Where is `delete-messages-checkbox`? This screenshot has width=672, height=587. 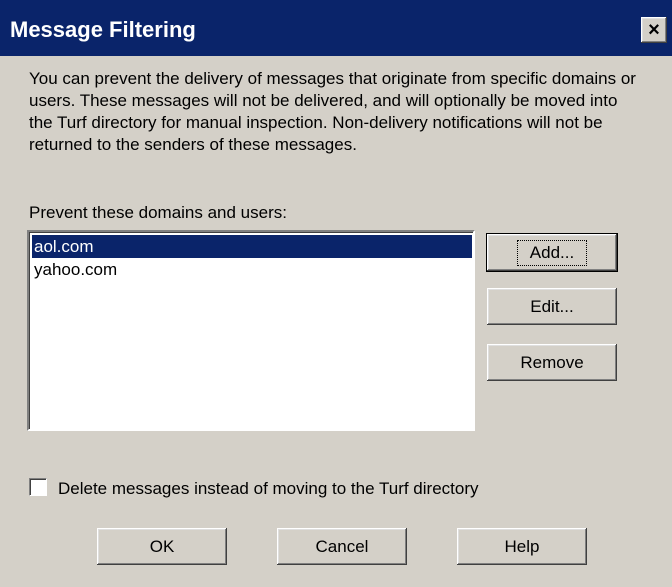
delete-messages-checkbox is located at coordinates (38, 487).